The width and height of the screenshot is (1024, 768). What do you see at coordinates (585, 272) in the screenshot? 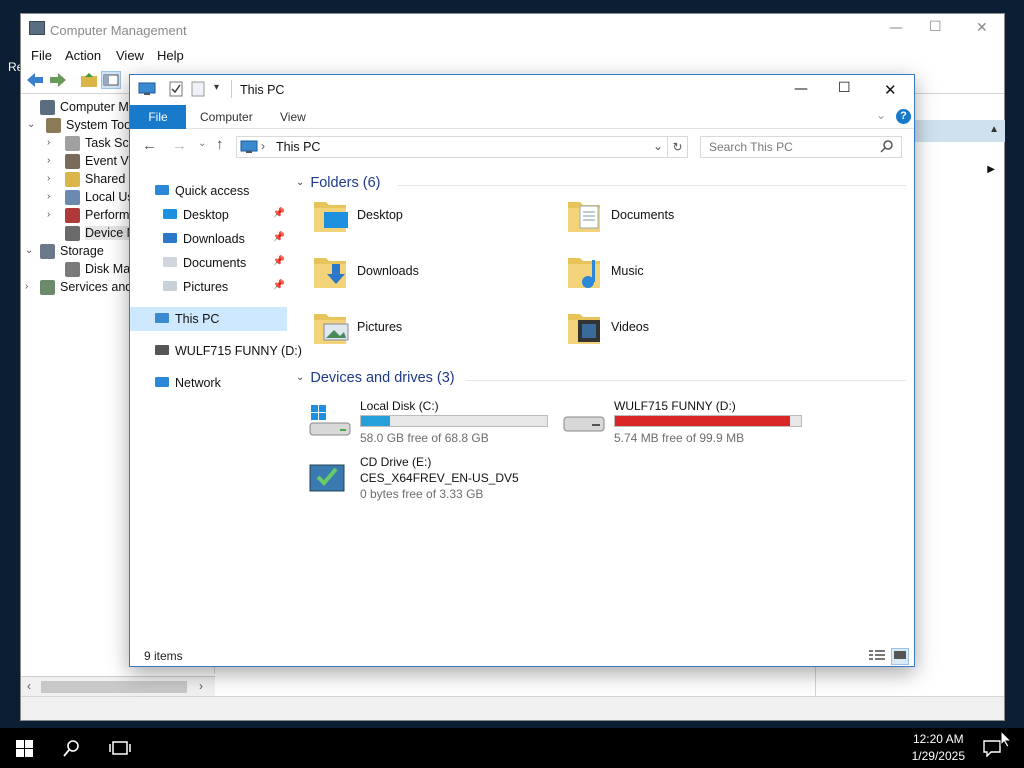
I see `music-folder-icon` at bounding box center [585, 272].